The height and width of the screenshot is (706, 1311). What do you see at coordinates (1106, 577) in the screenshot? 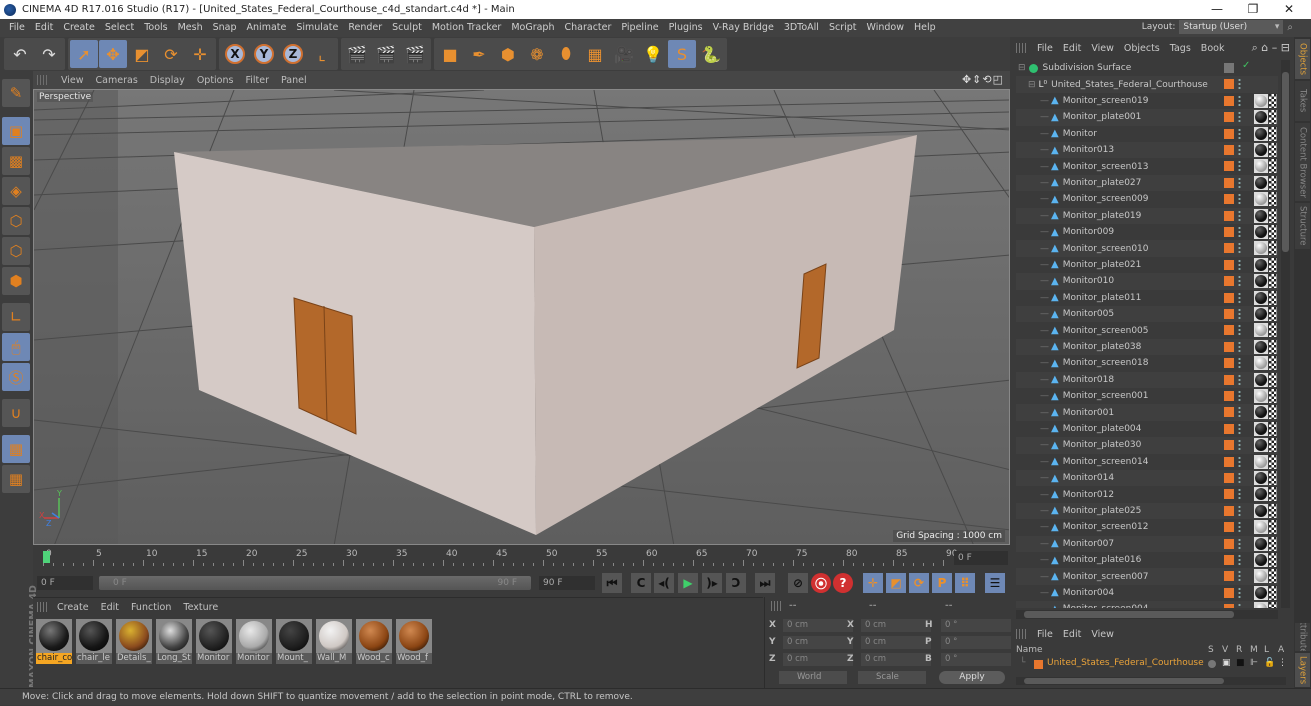
I see `object-name: Monitor_screen007` at bounding box center [1106, 577].